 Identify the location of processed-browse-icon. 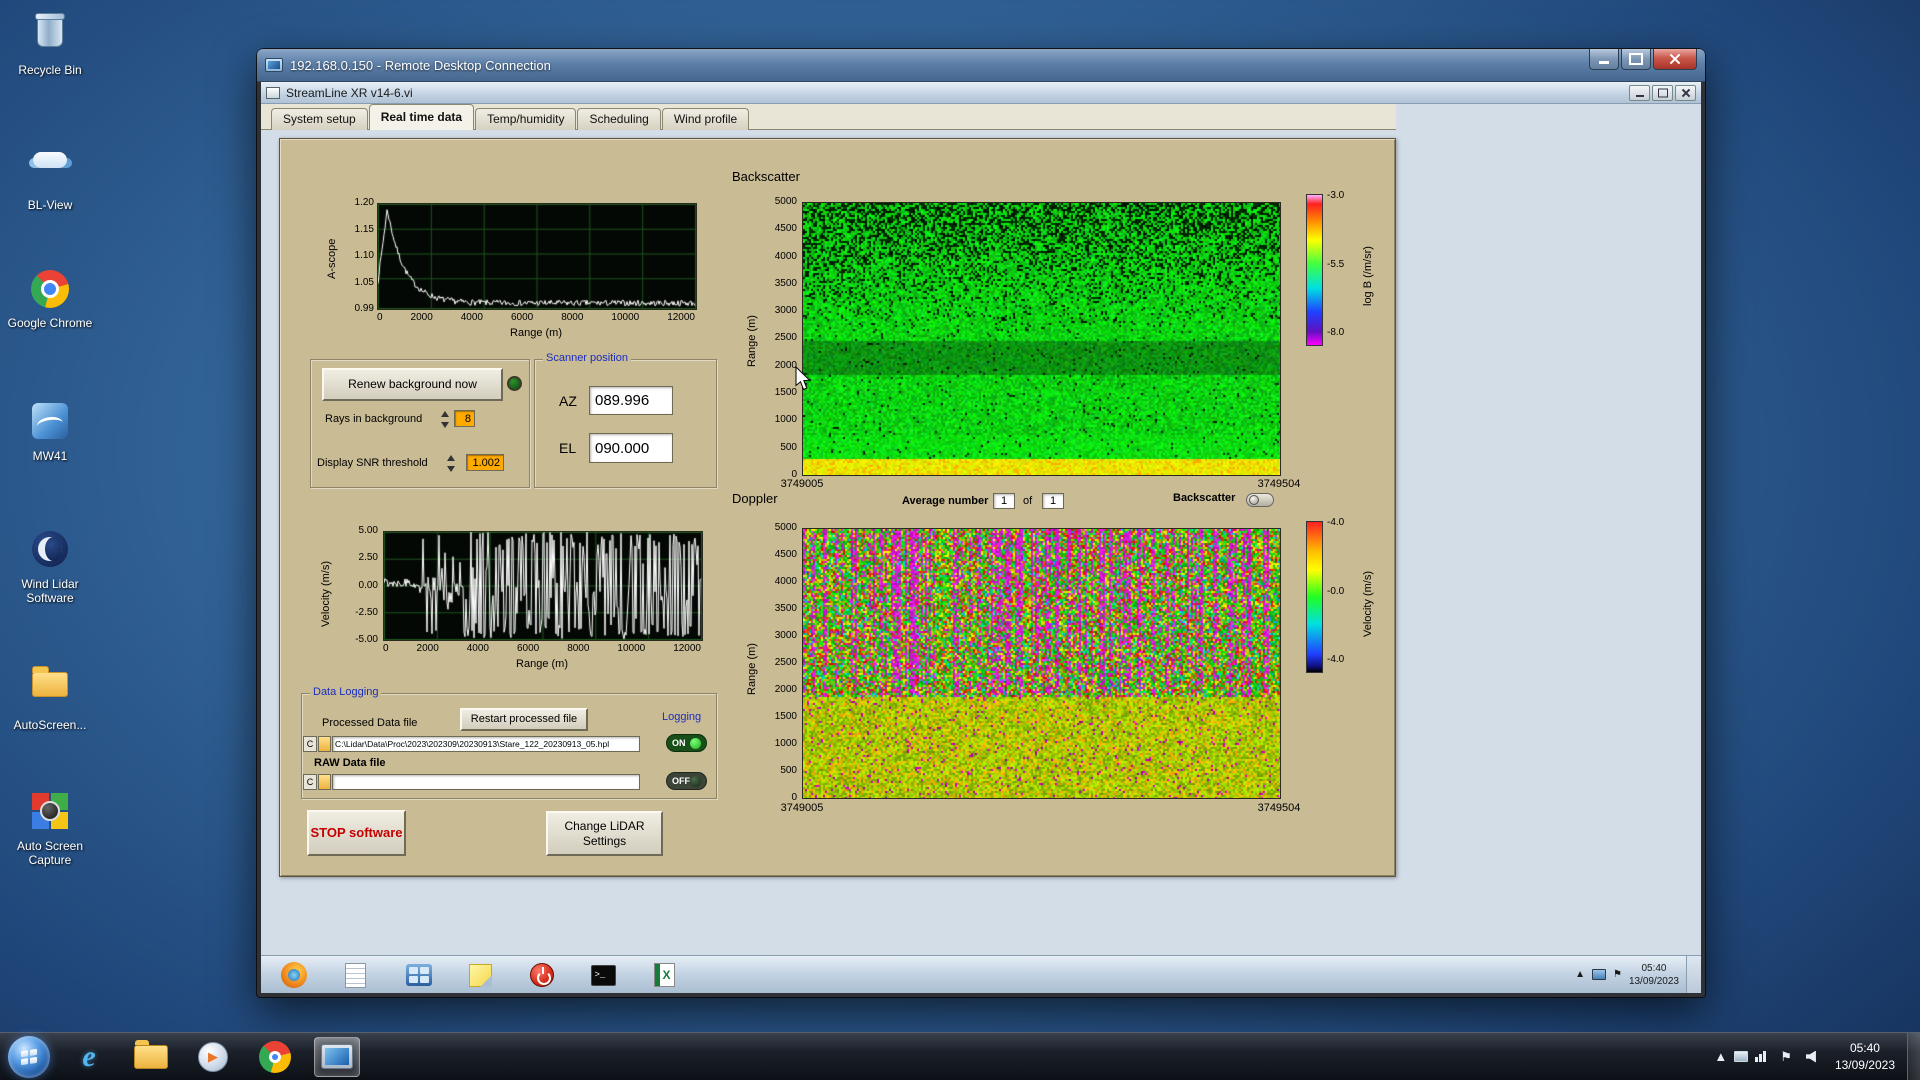
(324, 744).